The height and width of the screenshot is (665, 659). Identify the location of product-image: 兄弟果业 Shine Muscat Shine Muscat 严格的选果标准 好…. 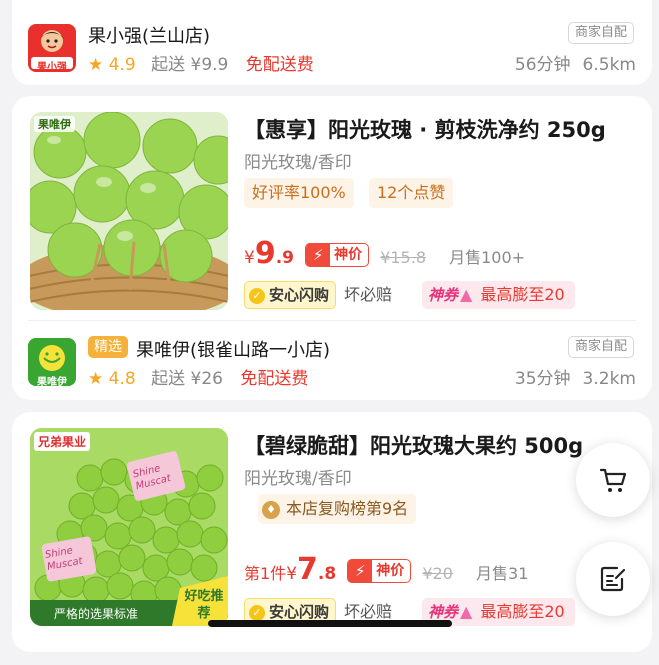
(129, 527).